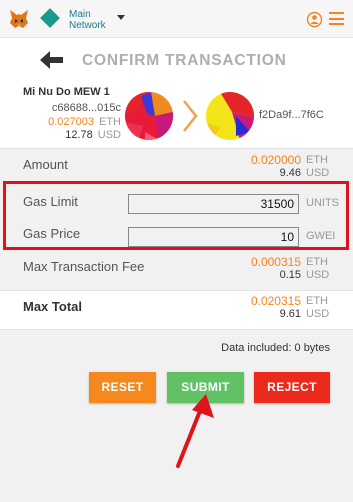 This screenshot has width=353, height=502. What do you see at coordinates (184, 60) in the screenshot?
I see `page-title: CONFIRM TRANSACTION` at bounding box center [184, 60].